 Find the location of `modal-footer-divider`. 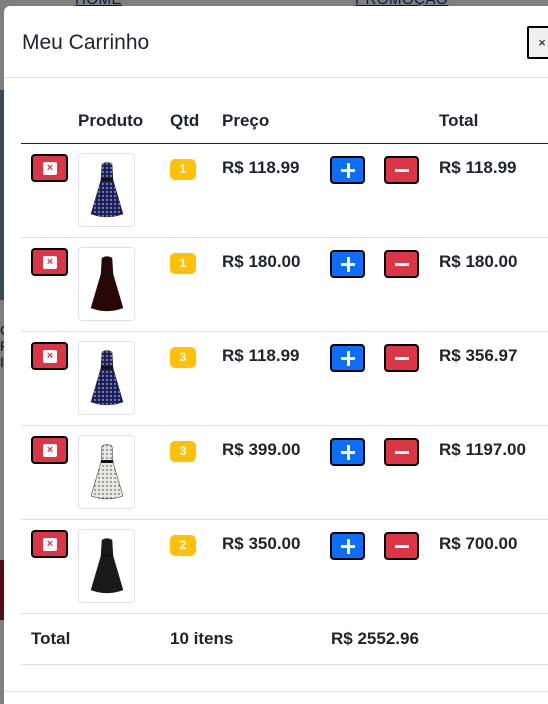

modal-footer-divider is located at coordinates (276, 691).